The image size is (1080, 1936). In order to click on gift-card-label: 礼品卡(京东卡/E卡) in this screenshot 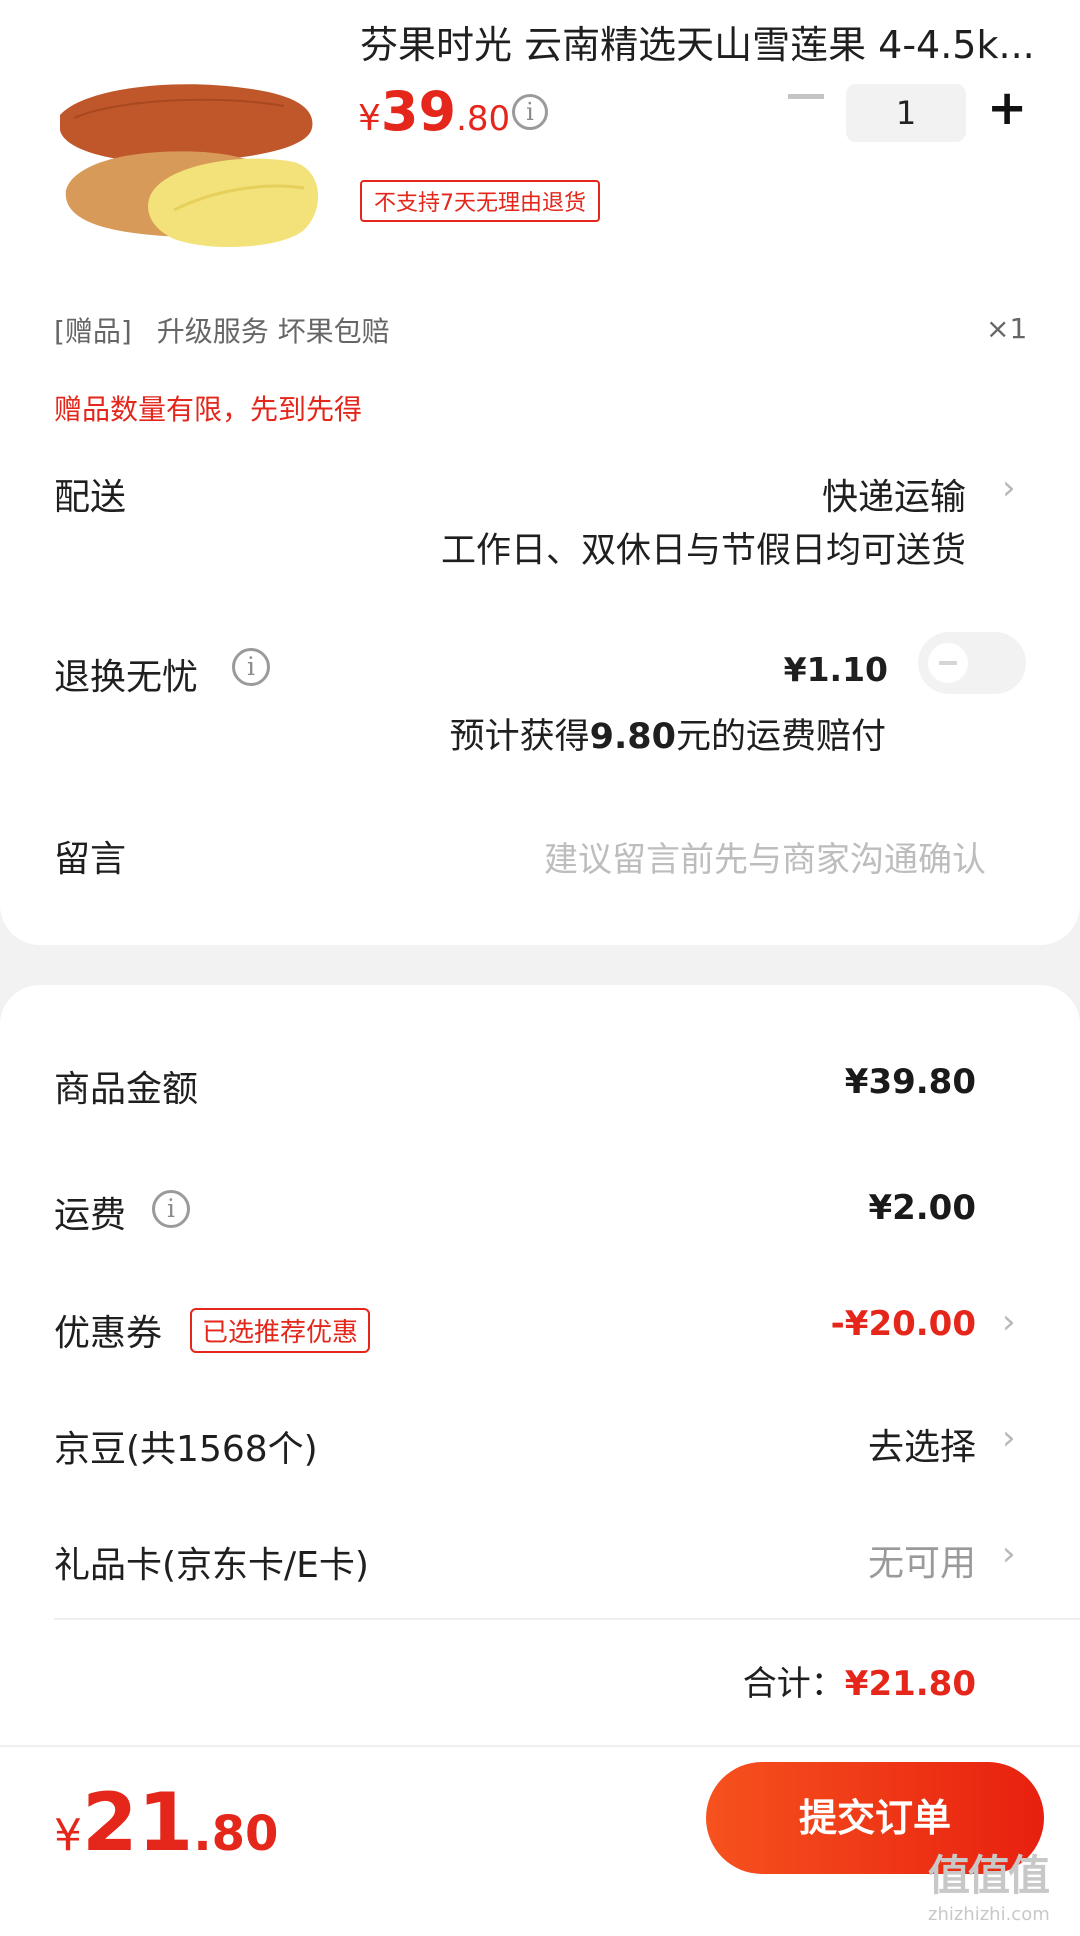, I will do `click(211, 1562)`.